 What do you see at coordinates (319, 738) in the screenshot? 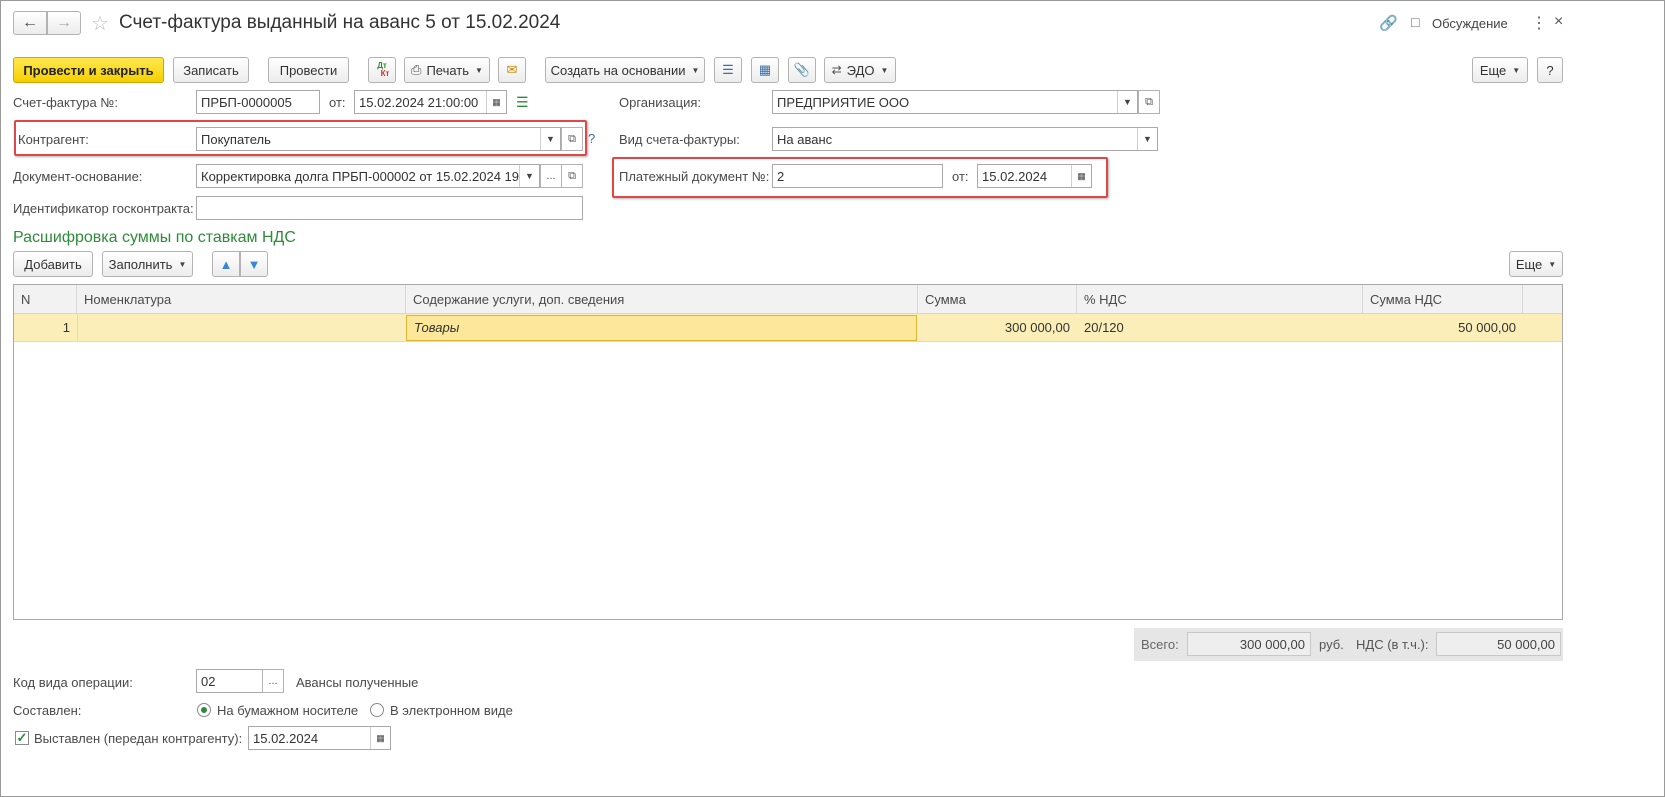
I see `issued-date-field: 15.02.2024 ▦` at bounding box center [319, 738].